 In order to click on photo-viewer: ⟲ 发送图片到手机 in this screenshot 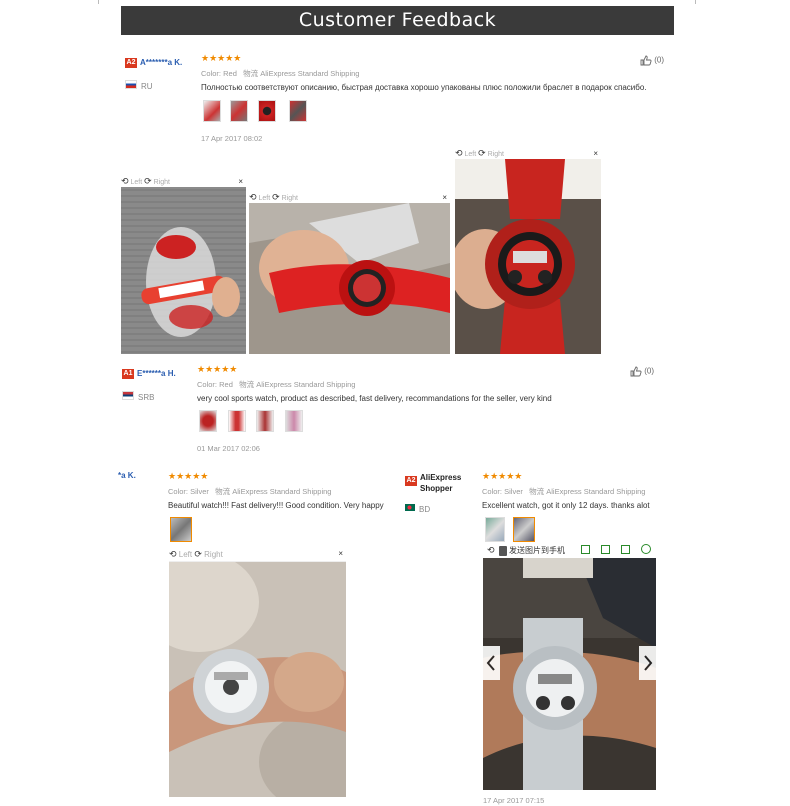, I will do `click(569, 666)`.